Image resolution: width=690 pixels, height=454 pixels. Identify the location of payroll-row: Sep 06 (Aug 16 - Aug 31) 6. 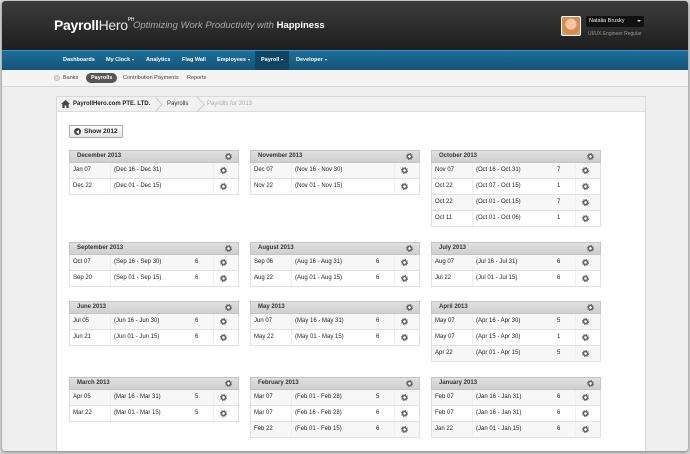
(335, 263).